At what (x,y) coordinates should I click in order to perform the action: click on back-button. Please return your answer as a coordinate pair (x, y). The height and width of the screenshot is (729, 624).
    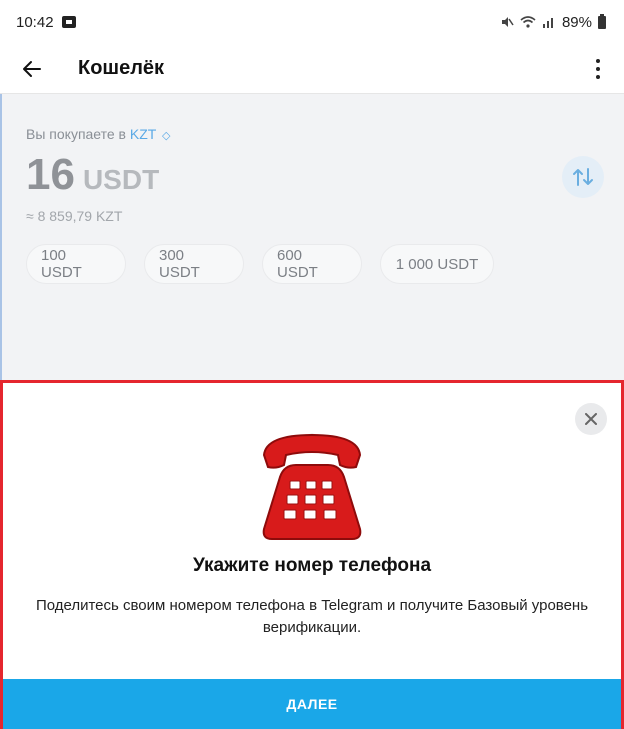
    Looking at the image, I should click on (32, 69).